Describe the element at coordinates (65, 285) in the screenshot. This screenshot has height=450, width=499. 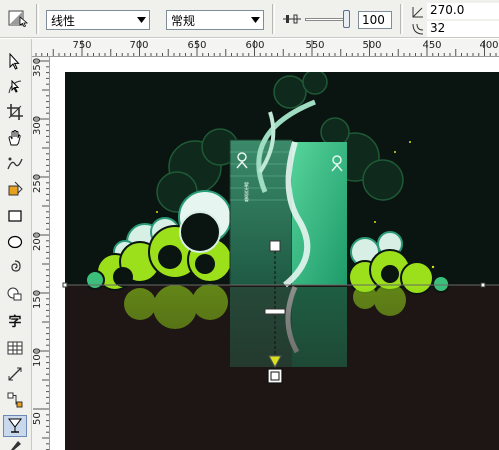
I see `guideline-handle-left` at that location.